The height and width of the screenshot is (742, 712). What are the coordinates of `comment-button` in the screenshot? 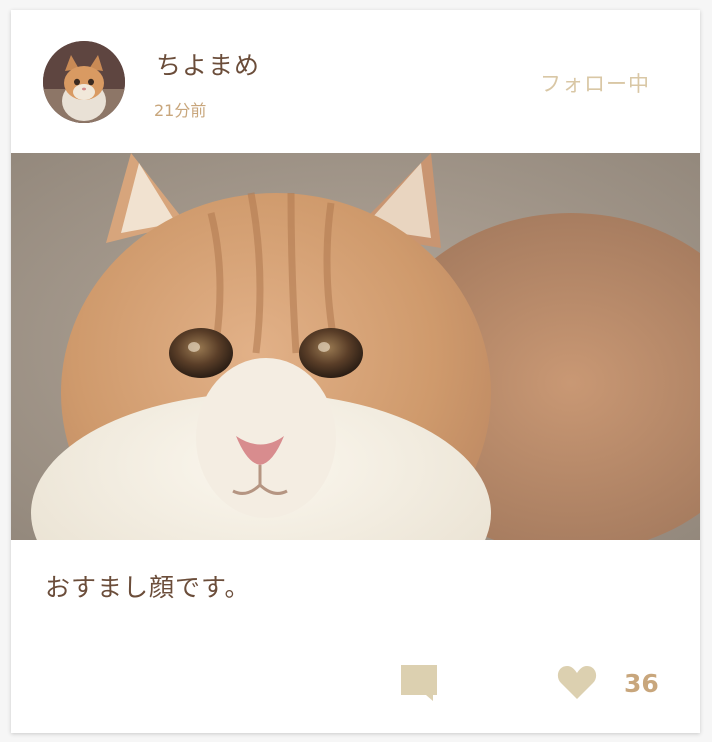 It's located at (419, 683).